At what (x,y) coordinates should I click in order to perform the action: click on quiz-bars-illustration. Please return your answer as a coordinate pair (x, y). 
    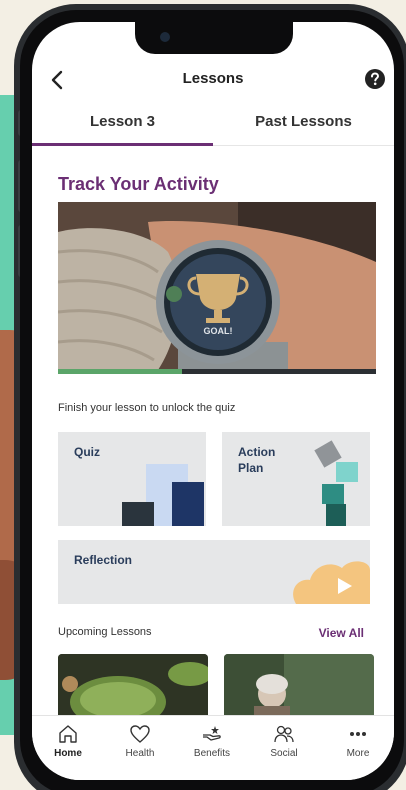
    Looking at the image, I should click on (163, 495).